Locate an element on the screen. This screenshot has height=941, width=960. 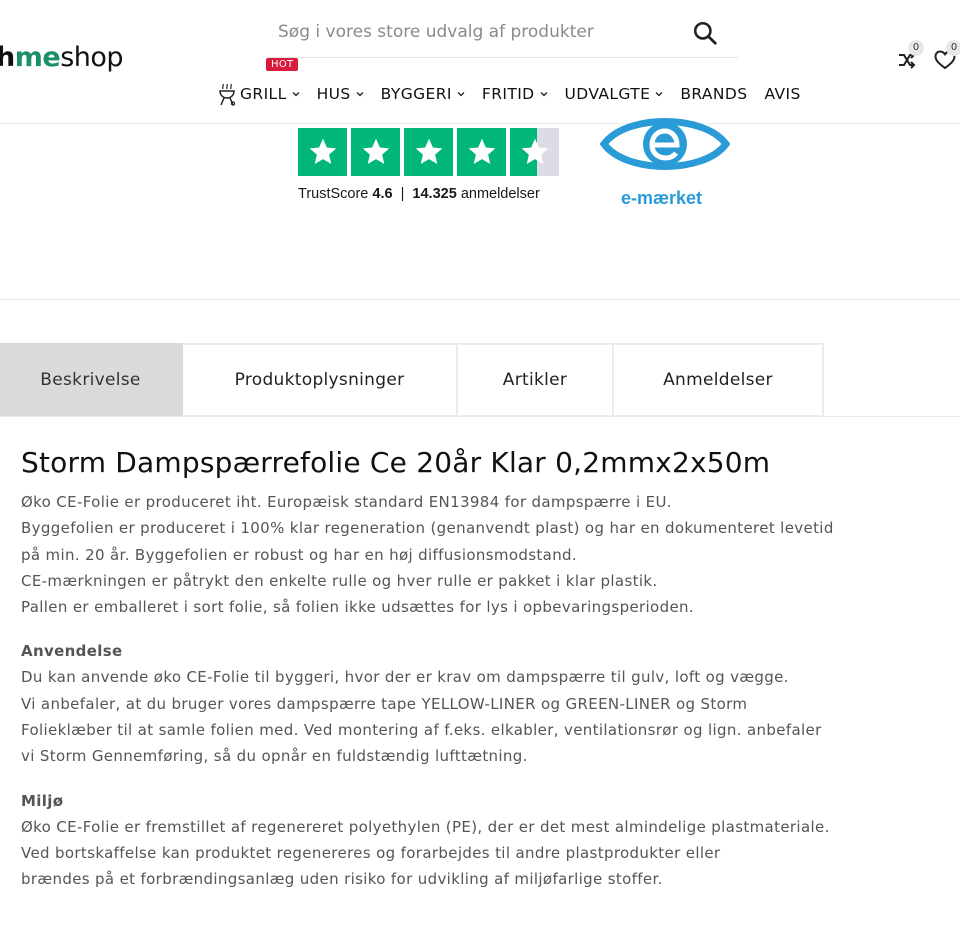
e-maerket-label: e-mærket is located at coordinates (662, 198).